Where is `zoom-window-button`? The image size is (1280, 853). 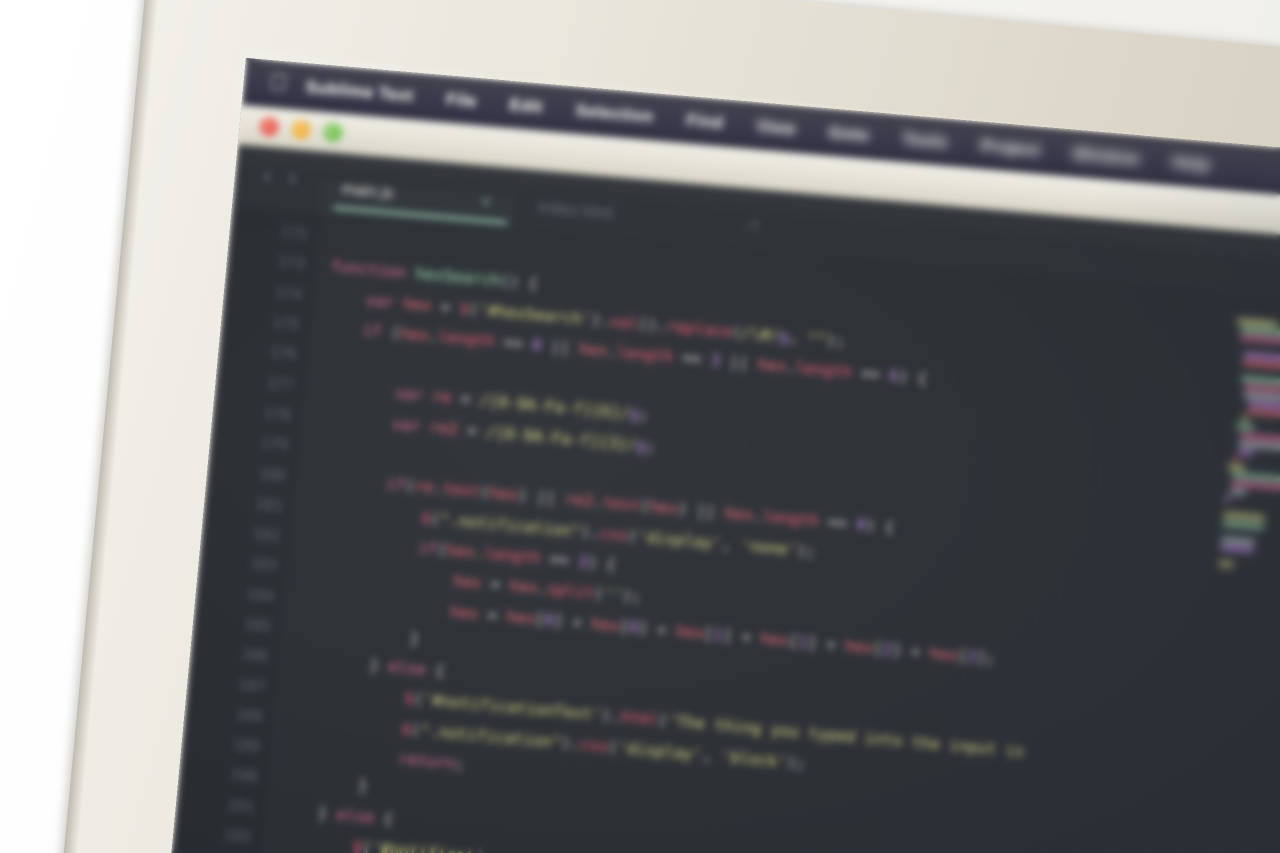
zoom-window-button is located at coordinates (333, 132).